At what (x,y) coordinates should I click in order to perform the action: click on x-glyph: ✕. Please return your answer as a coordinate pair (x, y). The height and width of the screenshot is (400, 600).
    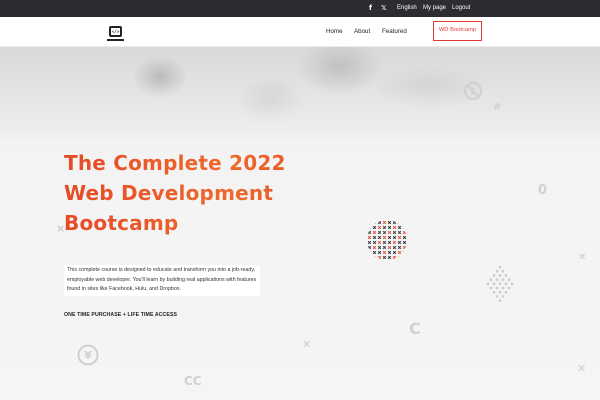
    Looking at the image, I should click on (582, 257).